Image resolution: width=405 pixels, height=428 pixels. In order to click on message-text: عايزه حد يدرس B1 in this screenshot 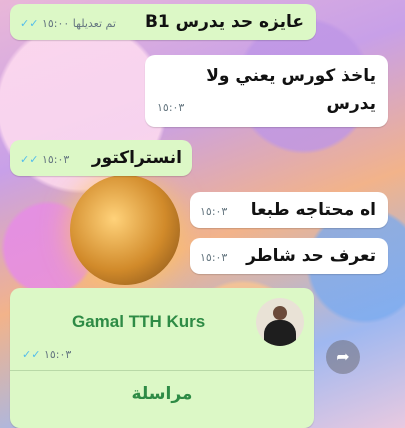, I will do `click(224, 22)`.